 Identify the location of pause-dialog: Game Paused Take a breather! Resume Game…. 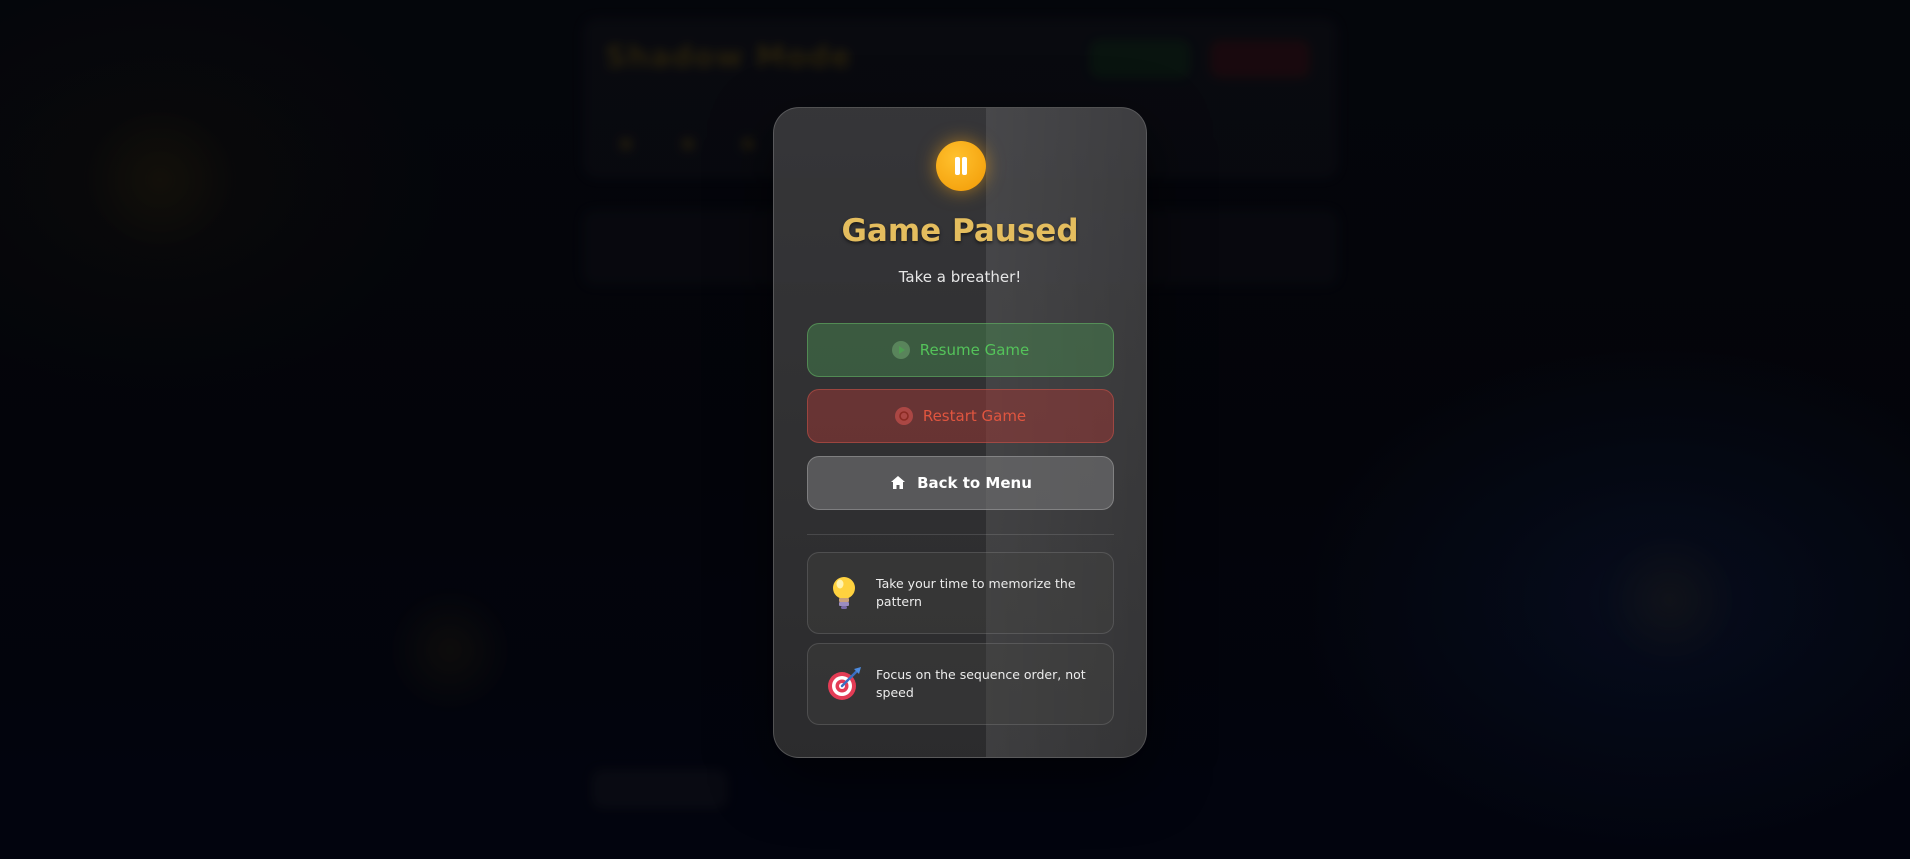
(960, 432).